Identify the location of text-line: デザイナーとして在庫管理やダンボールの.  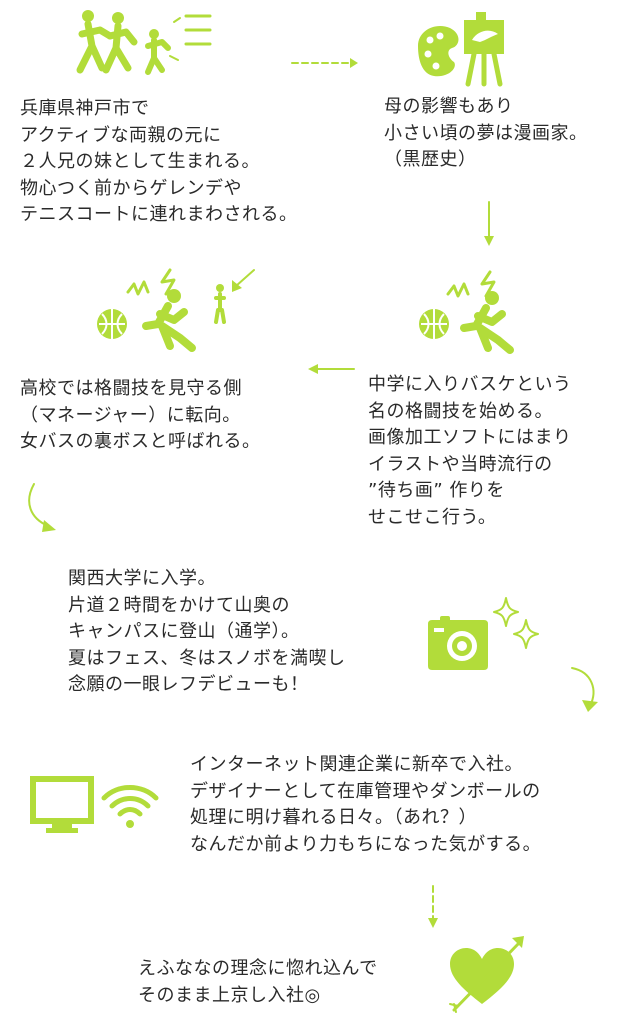
(365, 791).